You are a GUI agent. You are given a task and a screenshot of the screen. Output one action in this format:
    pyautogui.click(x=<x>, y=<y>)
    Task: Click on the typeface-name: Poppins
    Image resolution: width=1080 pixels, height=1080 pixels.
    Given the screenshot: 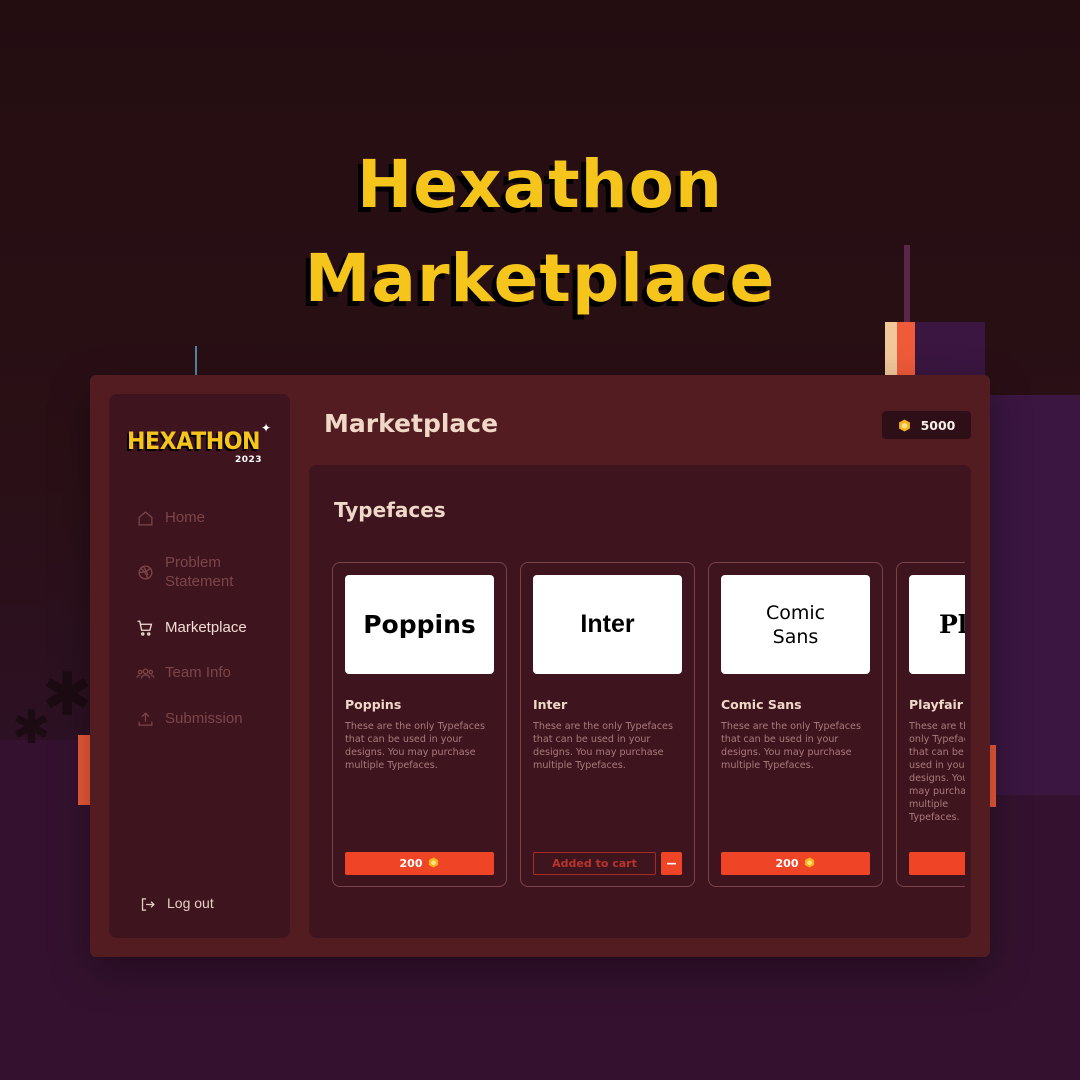 What is the action you would take?
    pyautogui.click(x=373, y=704)
    